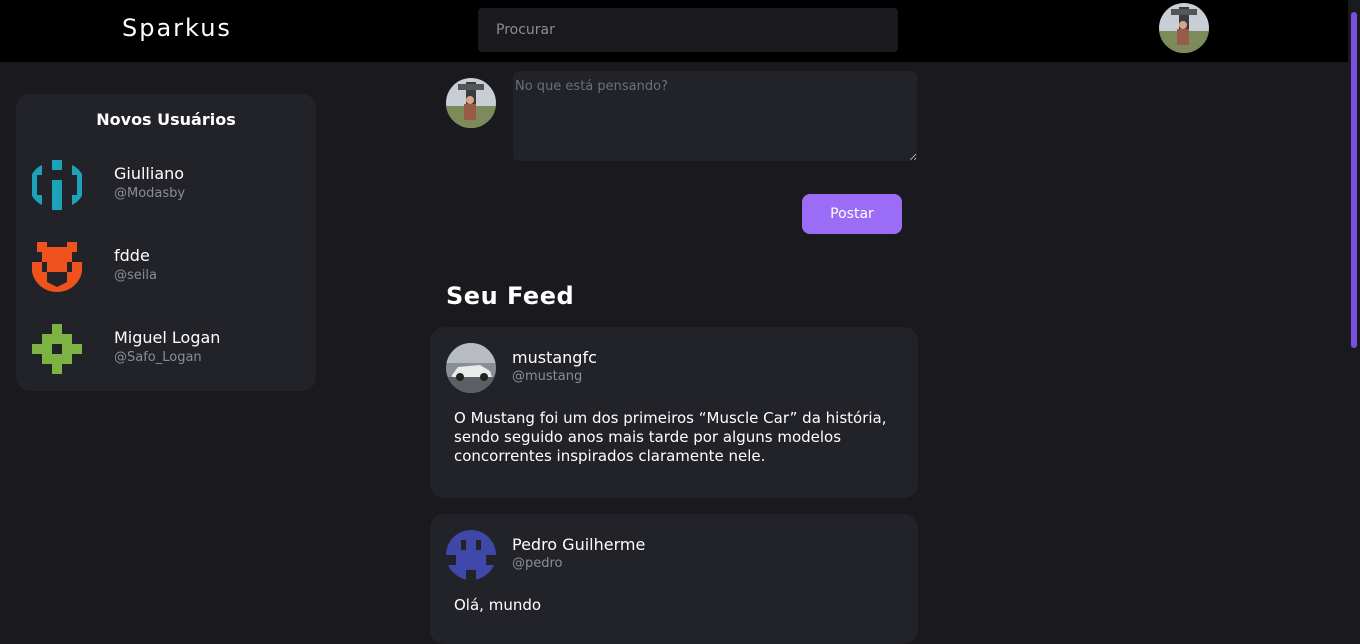 This screenshot has width=1360, height=644. I want to click on post-text: Olá, mundo, so click(498, 605).